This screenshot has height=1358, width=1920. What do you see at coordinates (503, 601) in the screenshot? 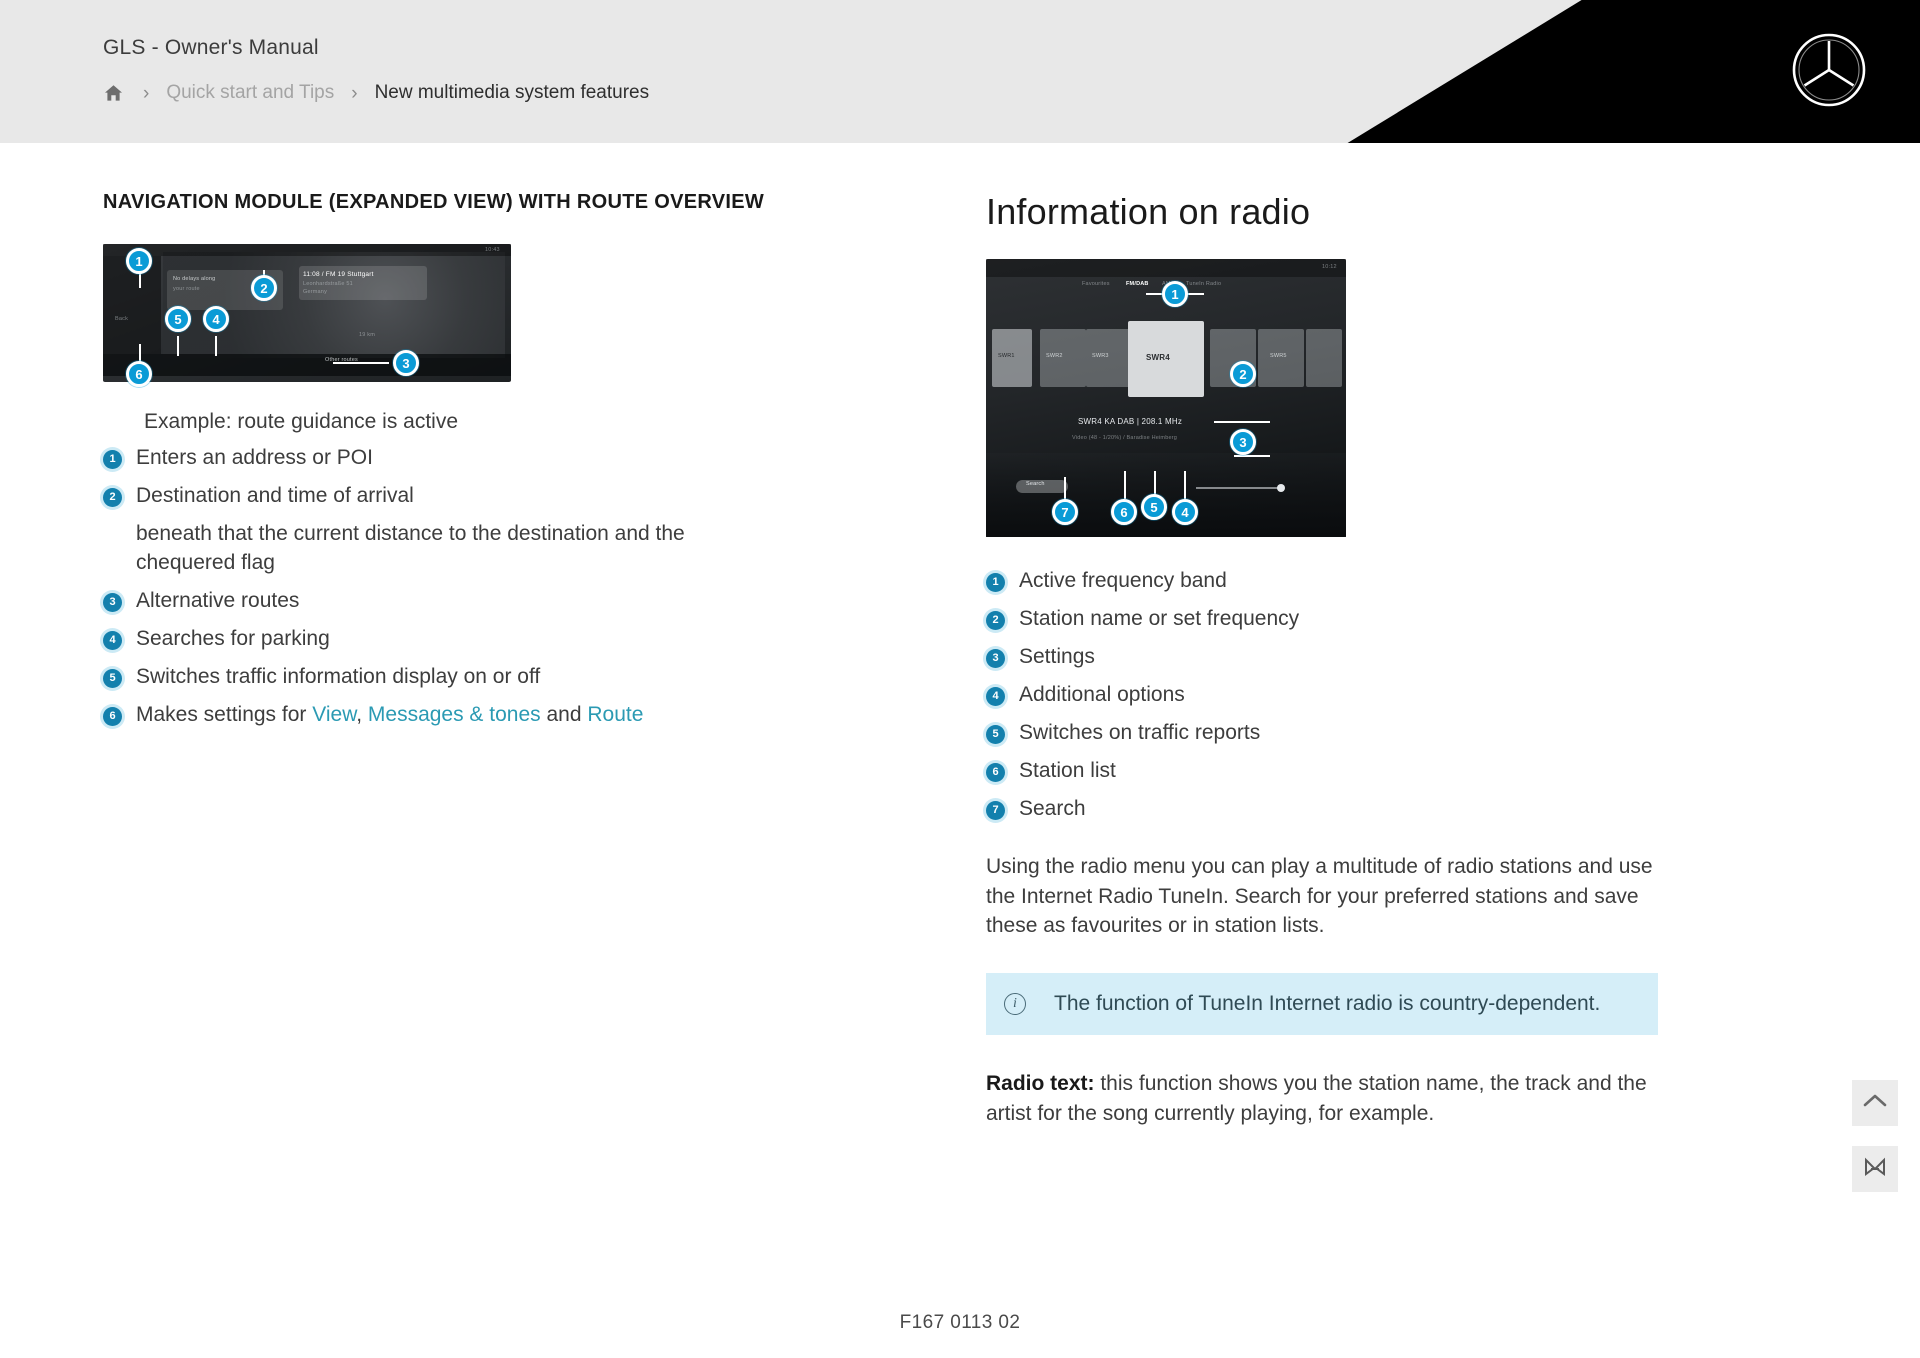
I see `list-item: 3 Alternative routes` at bounding box center [503, 601].